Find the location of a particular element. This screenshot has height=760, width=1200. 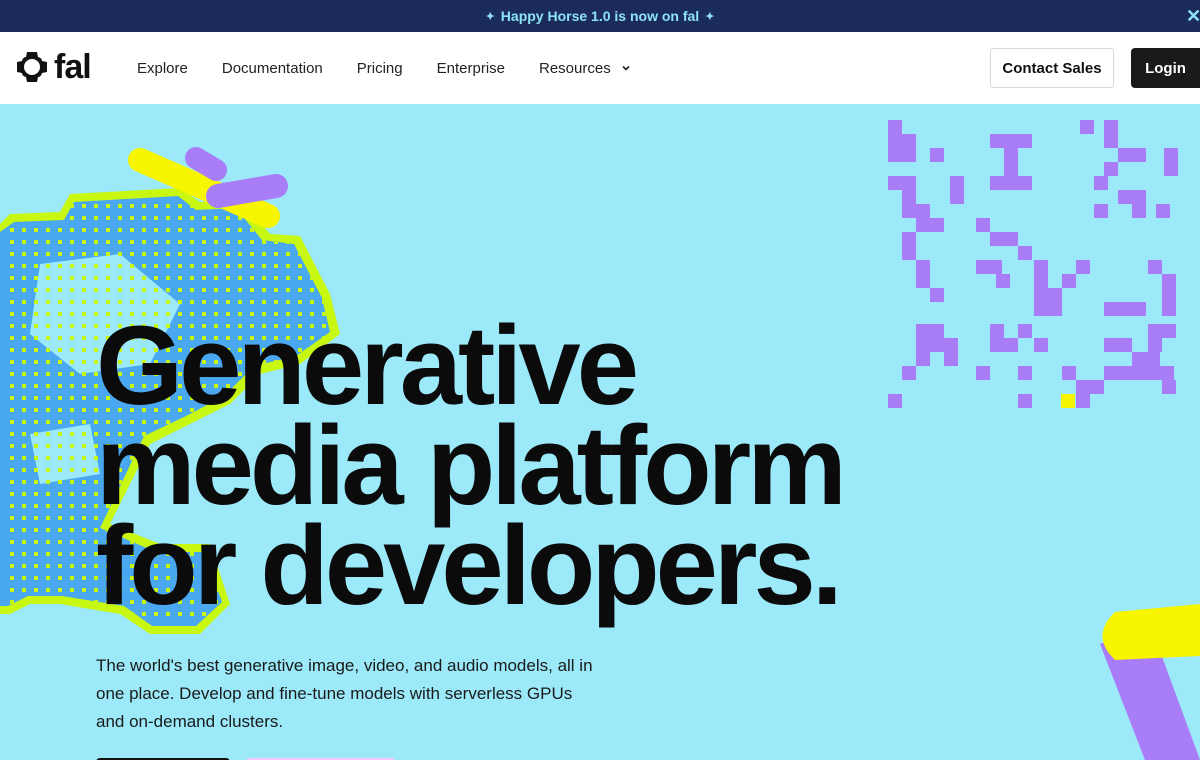

logo-text: fal is located at coordinates (73, 67).